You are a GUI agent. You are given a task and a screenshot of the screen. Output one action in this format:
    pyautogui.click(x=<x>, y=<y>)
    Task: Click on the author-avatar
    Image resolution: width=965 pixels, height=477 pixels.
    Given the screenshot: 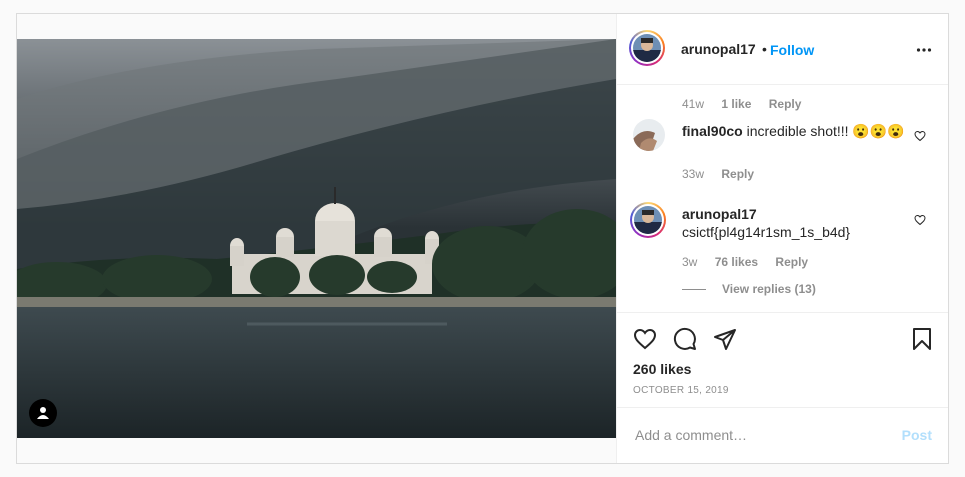 What is the action you would take?
    pyautogui.click(x=647, y=48)
    